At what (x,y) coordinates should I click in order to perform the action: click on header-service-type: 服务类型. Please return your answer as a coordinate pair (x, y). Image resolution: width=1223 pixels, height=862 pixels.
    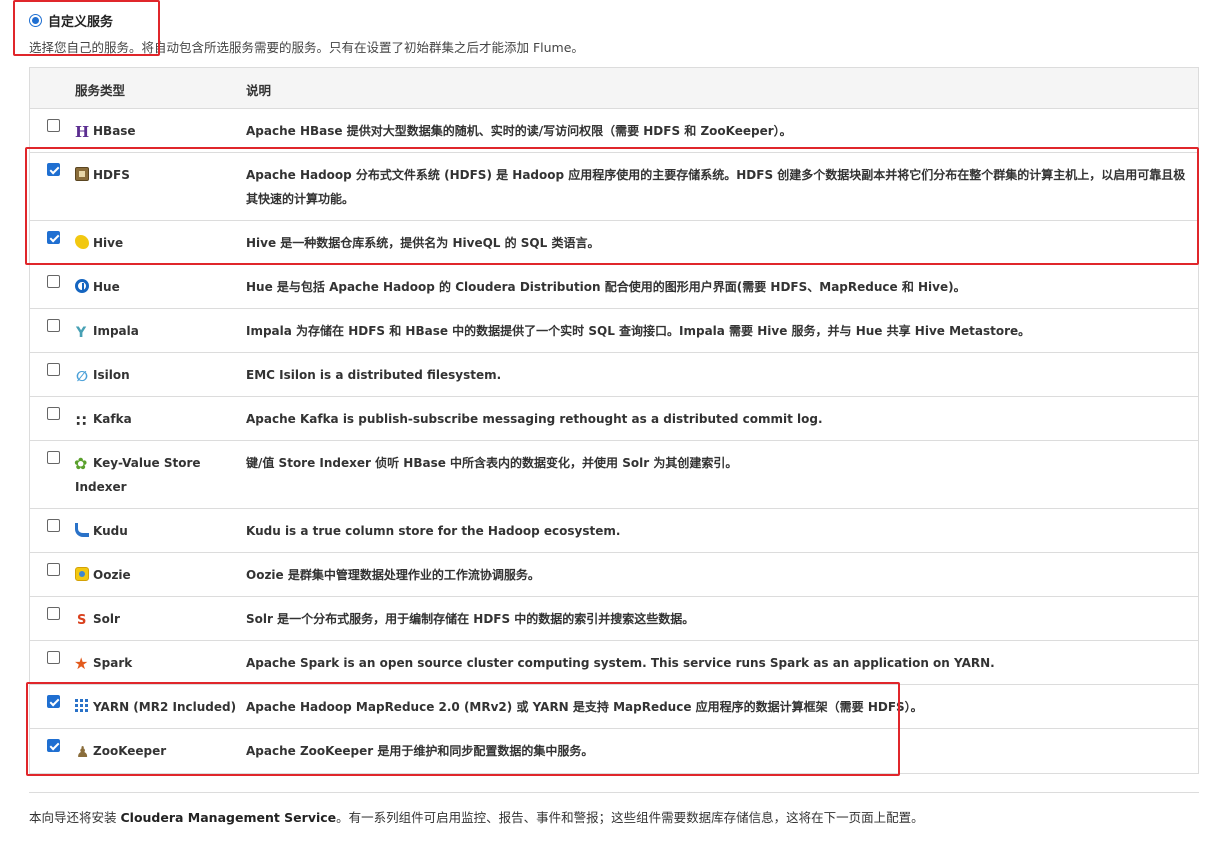
    Looking at the image, I should click on (100, 90).